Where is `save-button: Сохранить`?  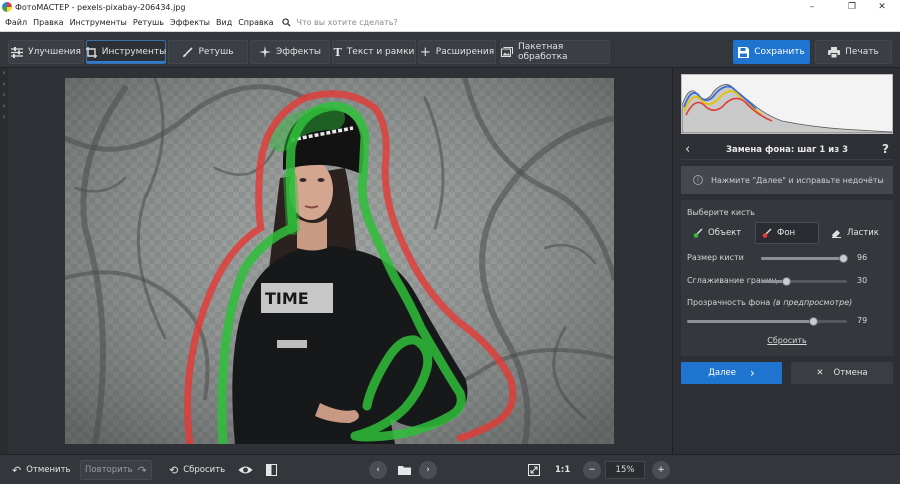
save-button: Сохранить is located at coordinates (771, 52).